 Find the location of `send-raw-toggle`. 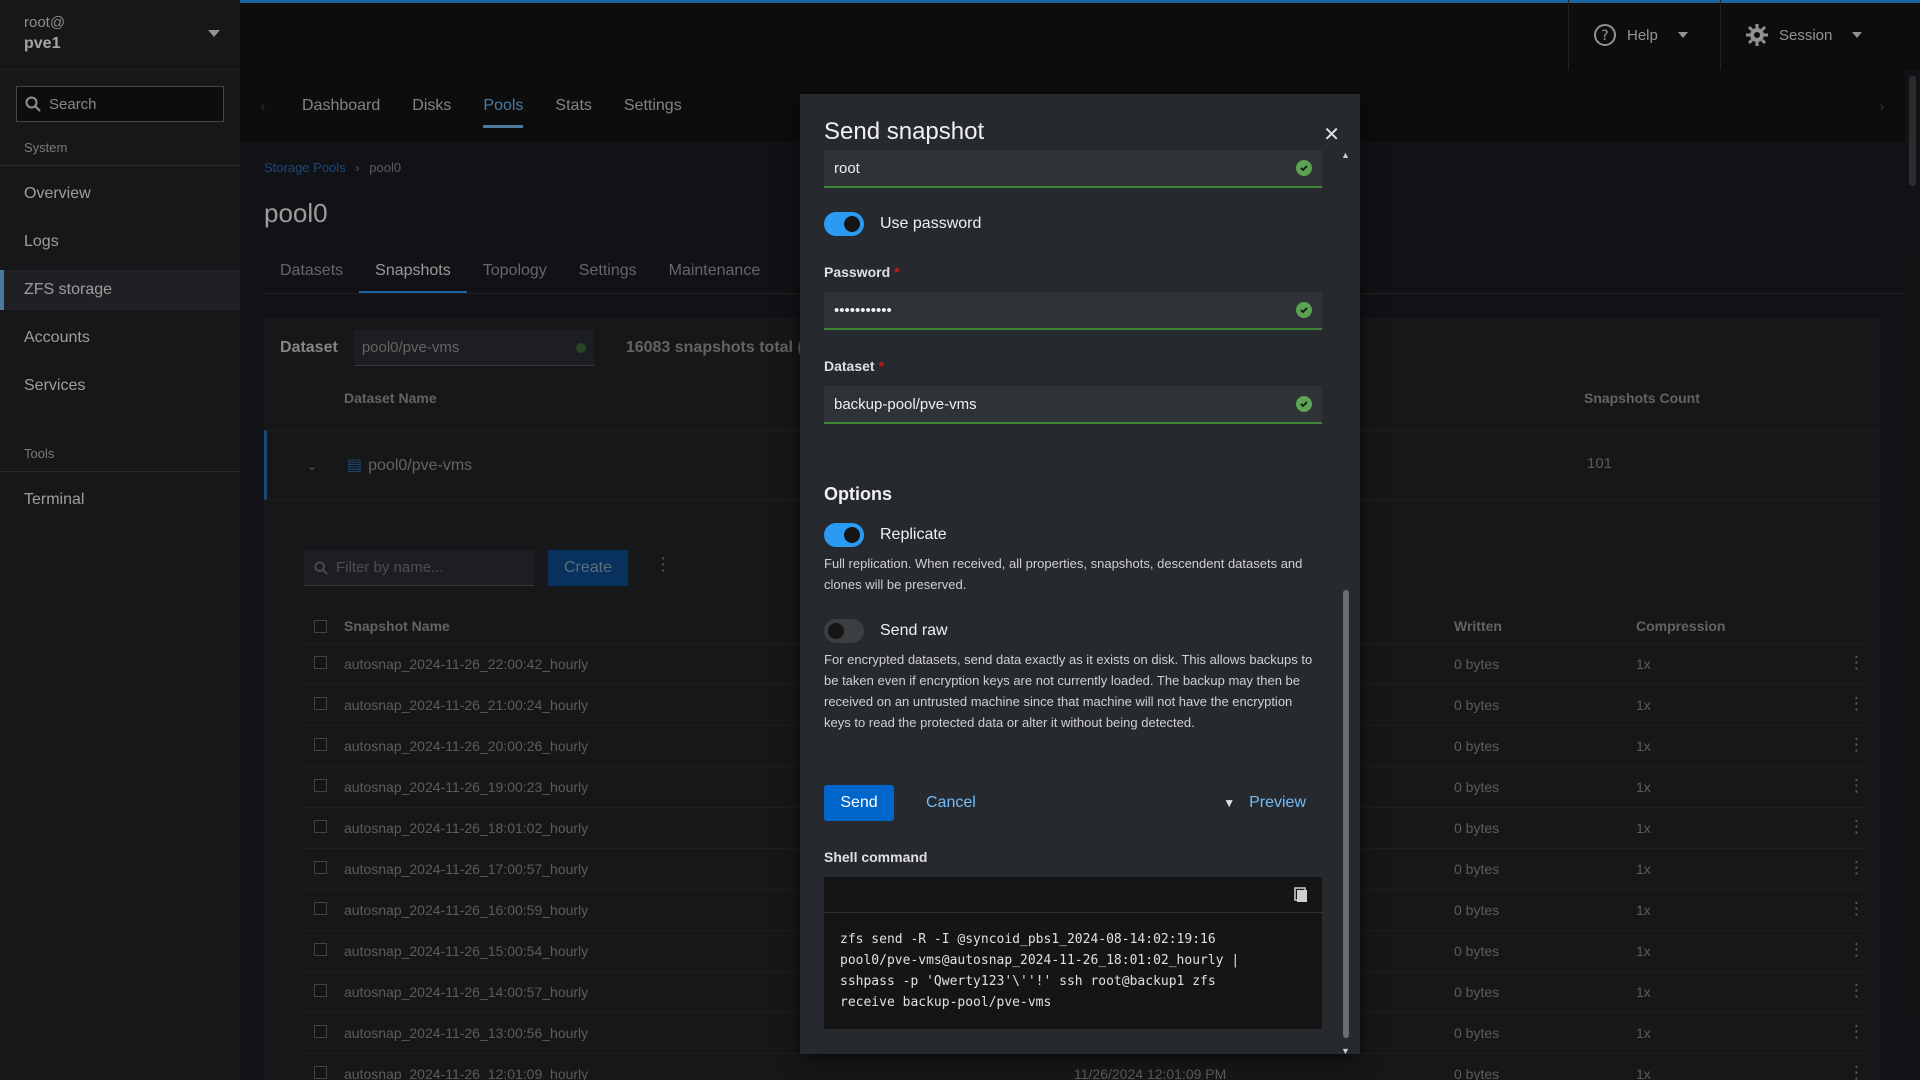

send-raw-toggle is located at coordinates (844, 631).